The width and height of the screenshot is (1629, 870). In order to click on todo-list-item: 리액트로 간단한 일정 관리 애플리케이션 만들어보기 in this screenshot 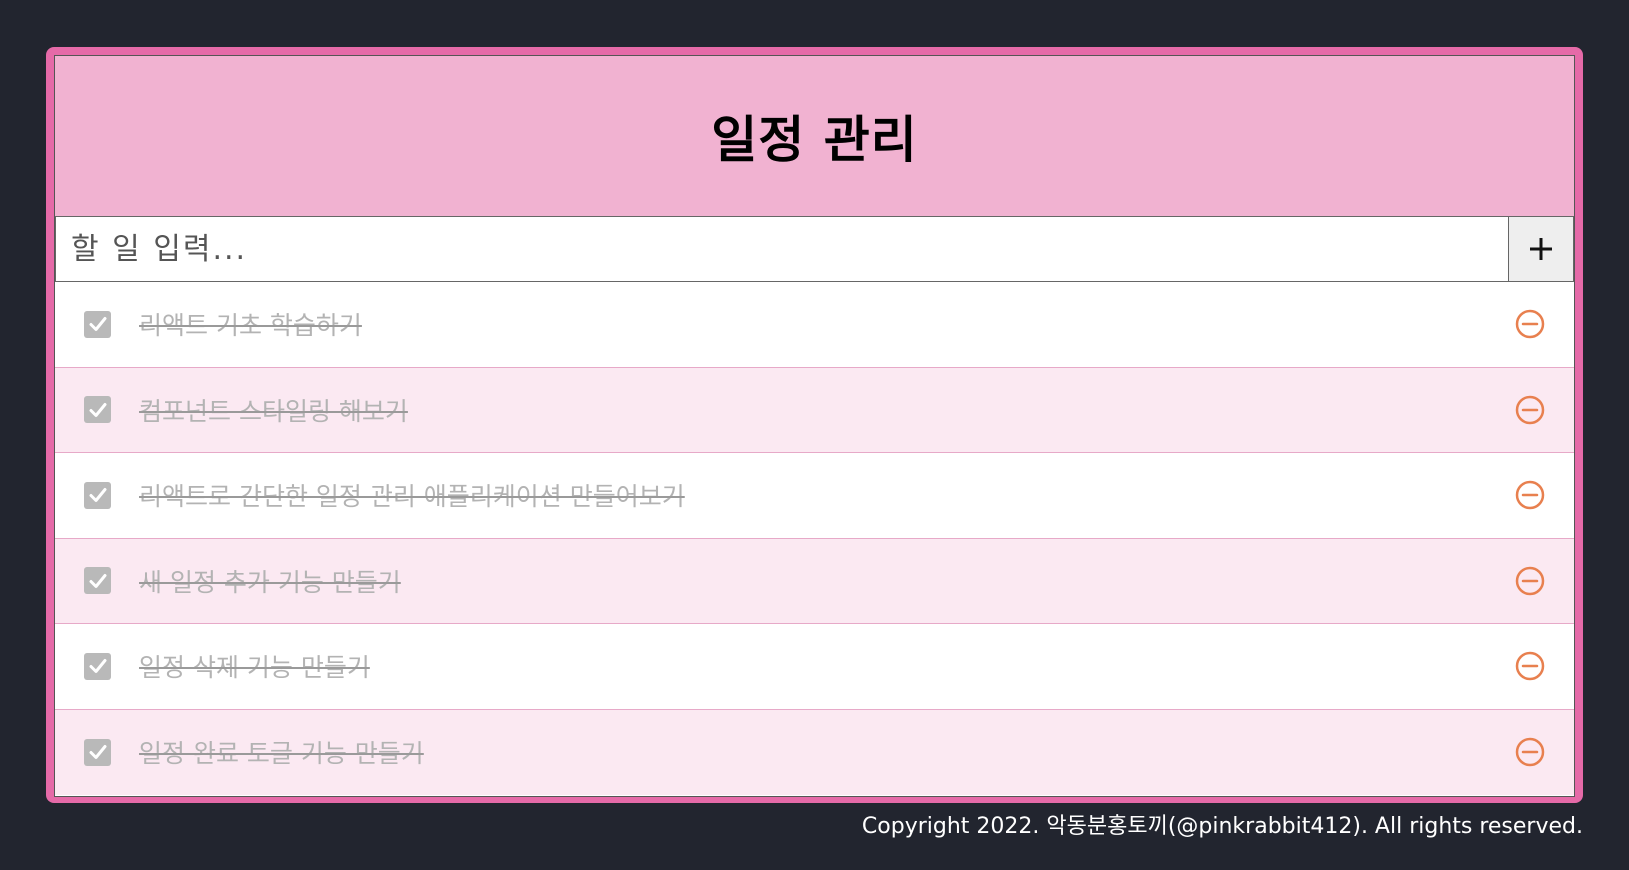, I will do `click(814, 496)`.